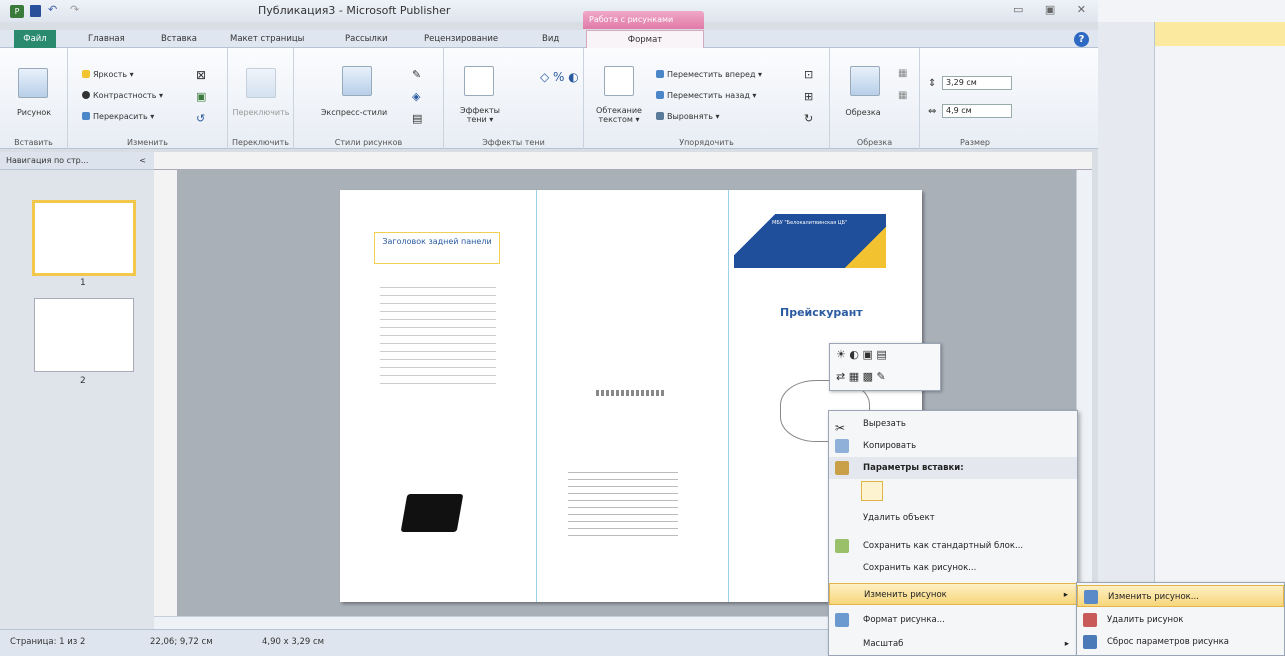 Image resolution: width=1285 pixels, height=656 pixels. Describe the element at coordinates (619, 115) in the screenshot. I see `wrap-text-button: Обтекание текстом ▾` at that location.